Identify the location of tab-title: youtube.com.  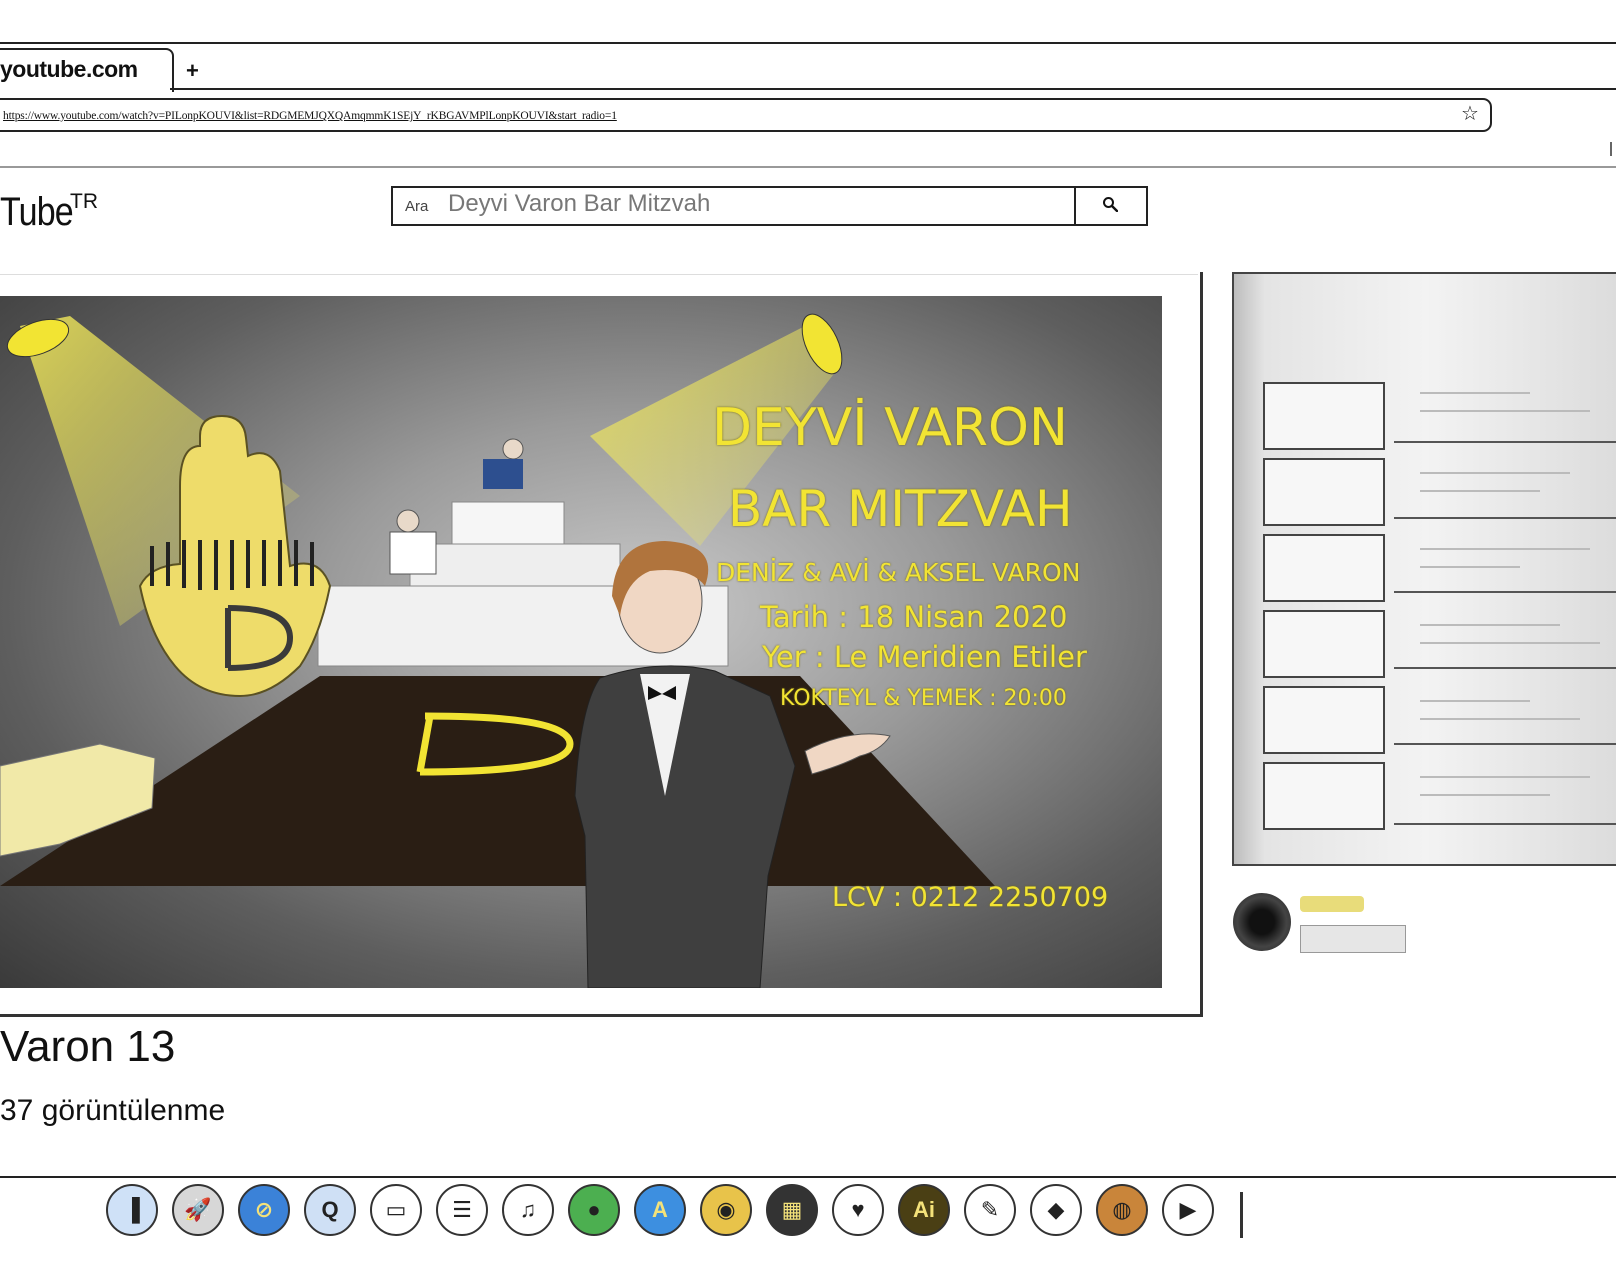
(69, 69).